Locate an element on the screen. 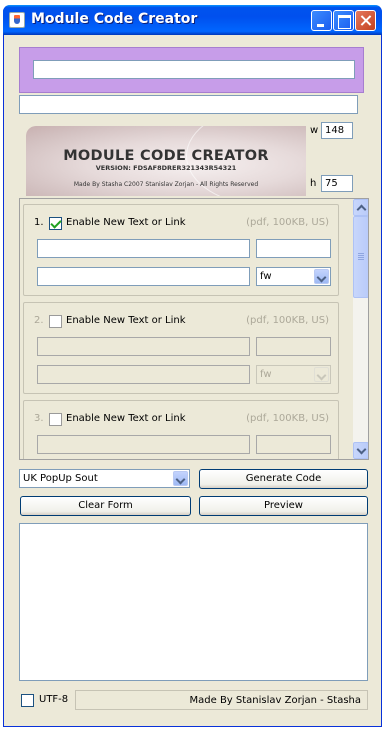 This screenshot has width=386, height=732. header-panel is located at coordinates (191, 70).